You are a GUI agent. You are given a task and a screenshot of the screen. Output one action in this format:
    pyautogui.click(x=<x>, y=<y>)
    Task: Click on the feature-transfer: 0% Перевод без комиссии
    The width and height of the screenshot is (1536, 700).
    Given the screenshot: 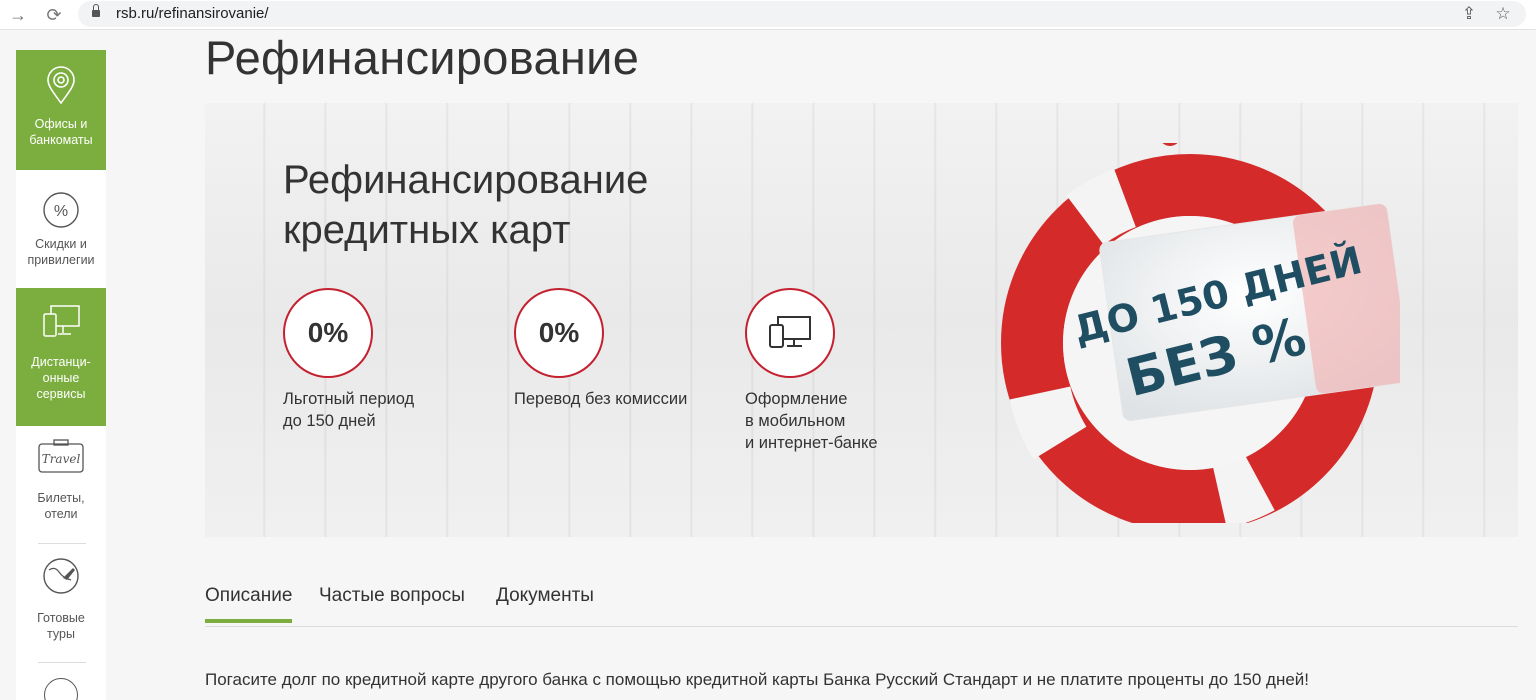 What is the action you would take?
    pyautogui.click(x=619, y=349)
    